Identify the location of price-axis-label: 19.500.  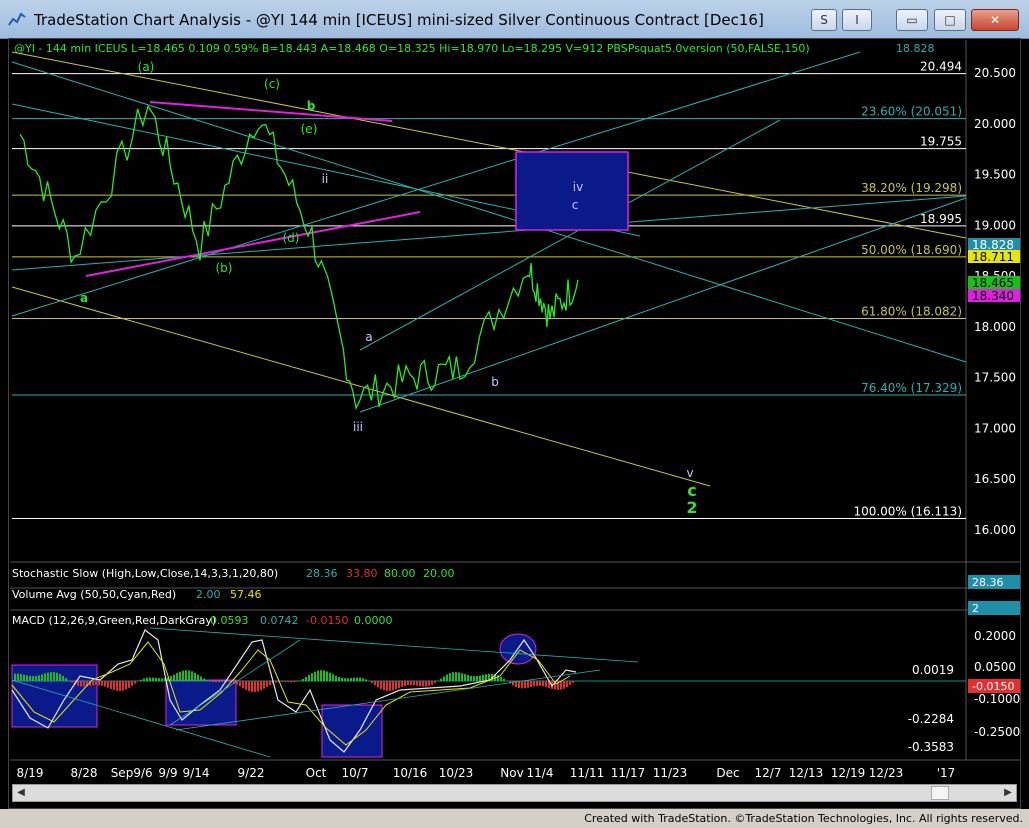
(995, 175).